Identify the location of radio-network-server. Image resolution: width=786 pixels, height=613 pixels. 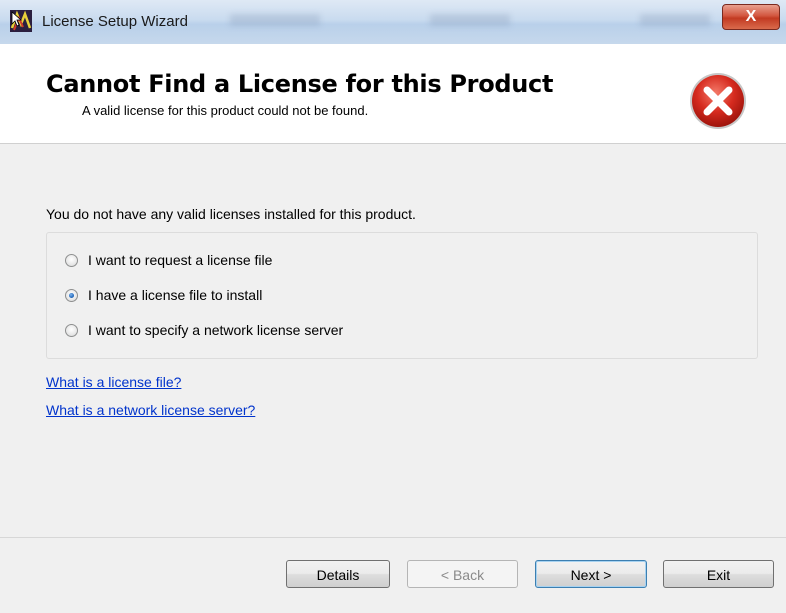
(71, 330).